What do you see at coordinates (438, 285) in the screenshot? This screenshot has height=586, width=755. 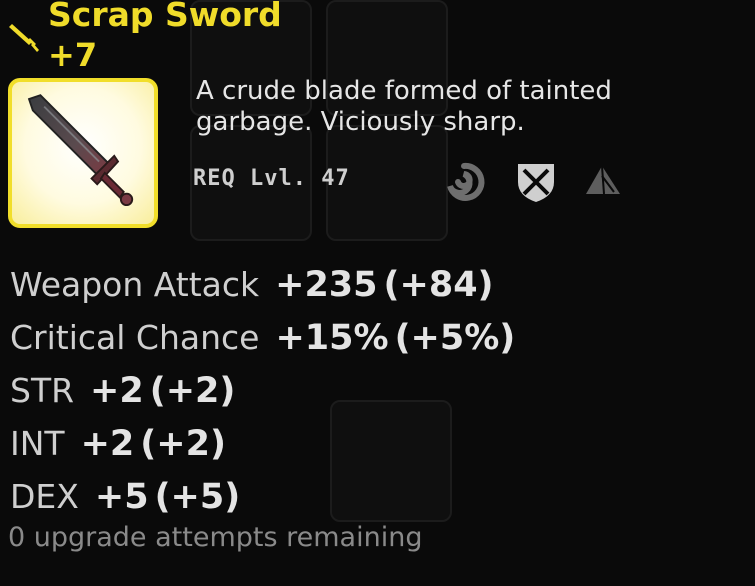 I see `stat-bonus: (+84)` at bounding box center [438, 285].